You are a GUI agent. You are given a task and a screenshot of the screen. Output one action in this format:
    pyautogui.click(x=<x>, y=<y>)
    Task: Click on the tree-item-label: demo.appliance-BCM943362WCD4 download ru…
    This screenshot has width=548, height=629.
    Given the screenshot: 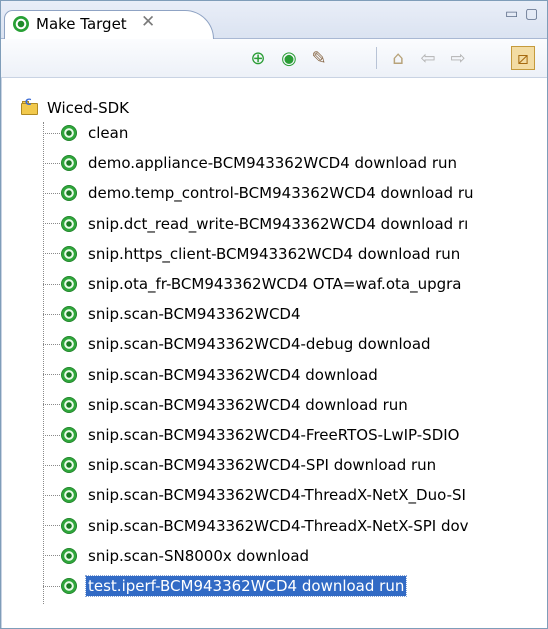 What is the action you would take?
    pyautogui.click(x=273, y=163)
    